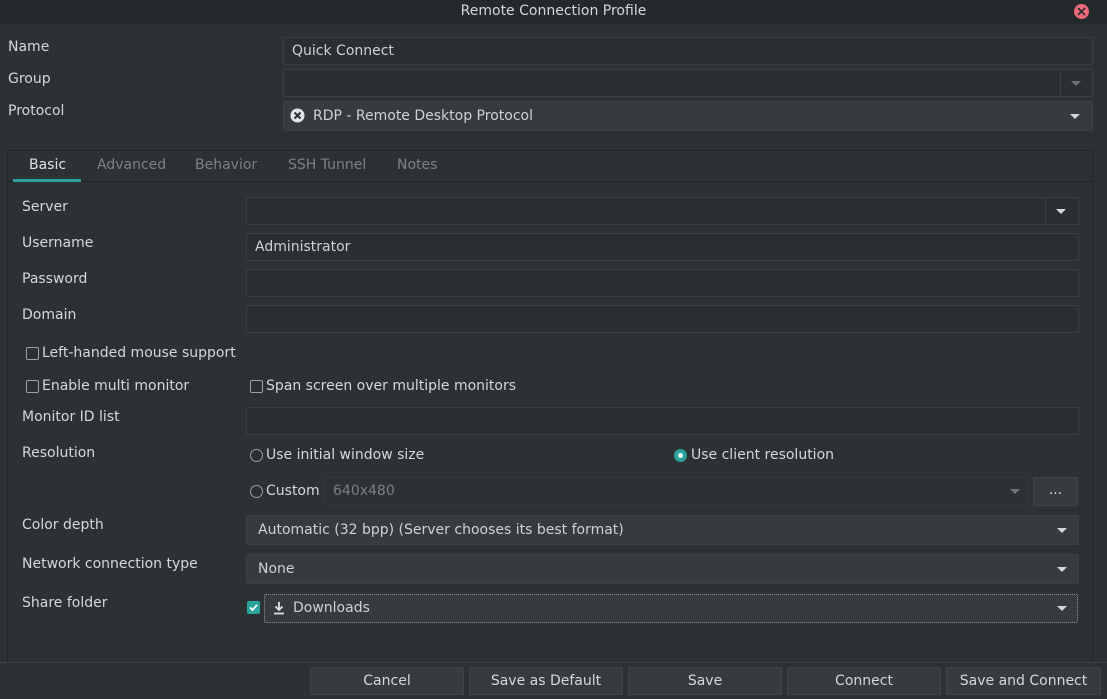 This screenshot has width=1107, height=699. Describe the element at coordinates (864, 681) in the screenshot. I see `connect-button: Connect` at that location.